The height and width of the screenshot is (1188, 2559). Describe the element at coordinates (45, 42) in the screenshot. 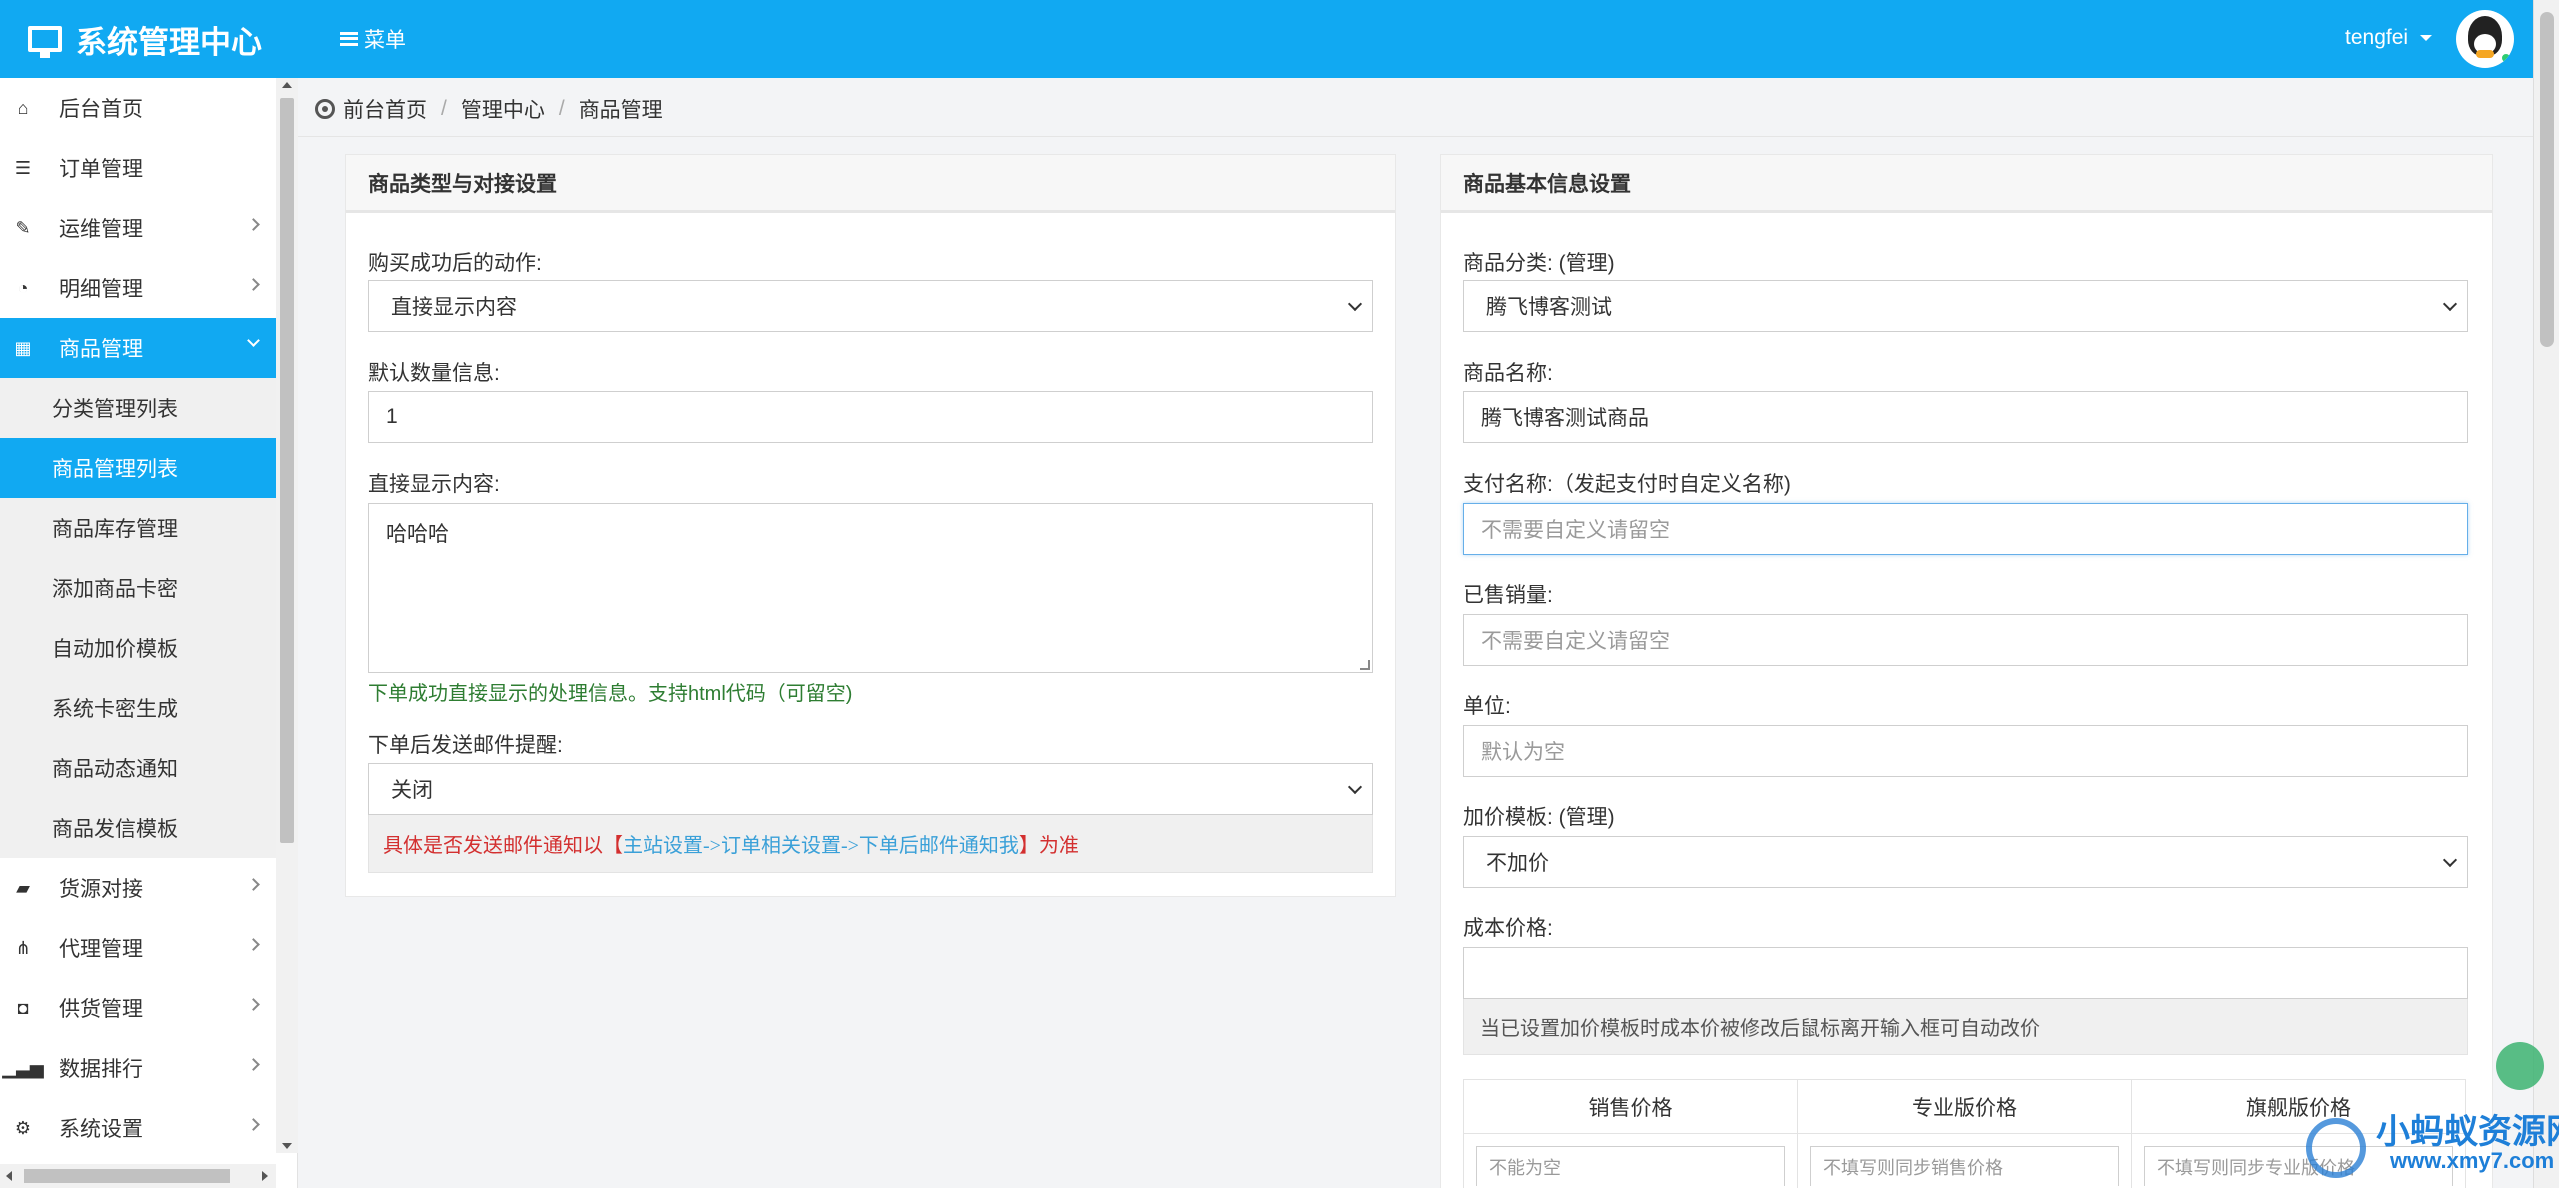

I see `monitor-icon` at that location.